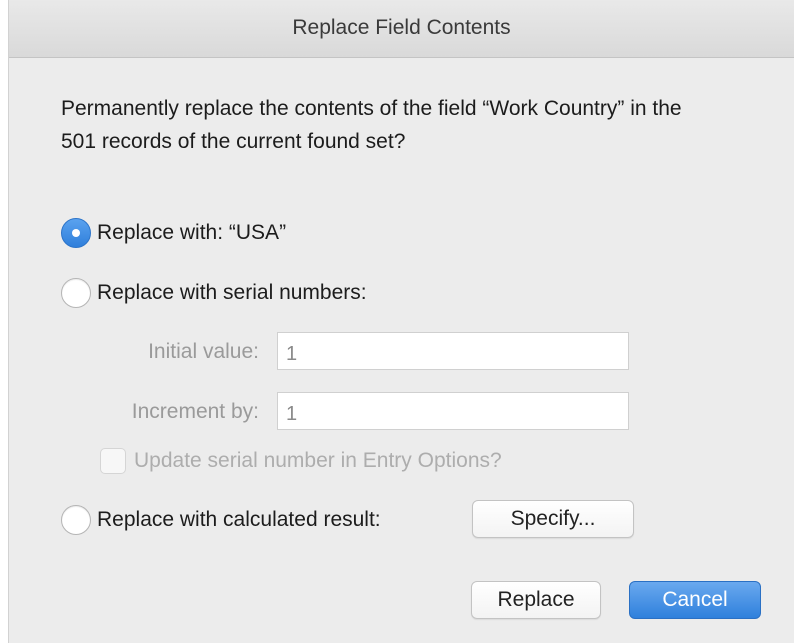 The image size is (794, 643). Describe the element at coordinates (318, 460) in the screenshot. I see `update-serial-label: Update serial number in Entry Options?` at that location.